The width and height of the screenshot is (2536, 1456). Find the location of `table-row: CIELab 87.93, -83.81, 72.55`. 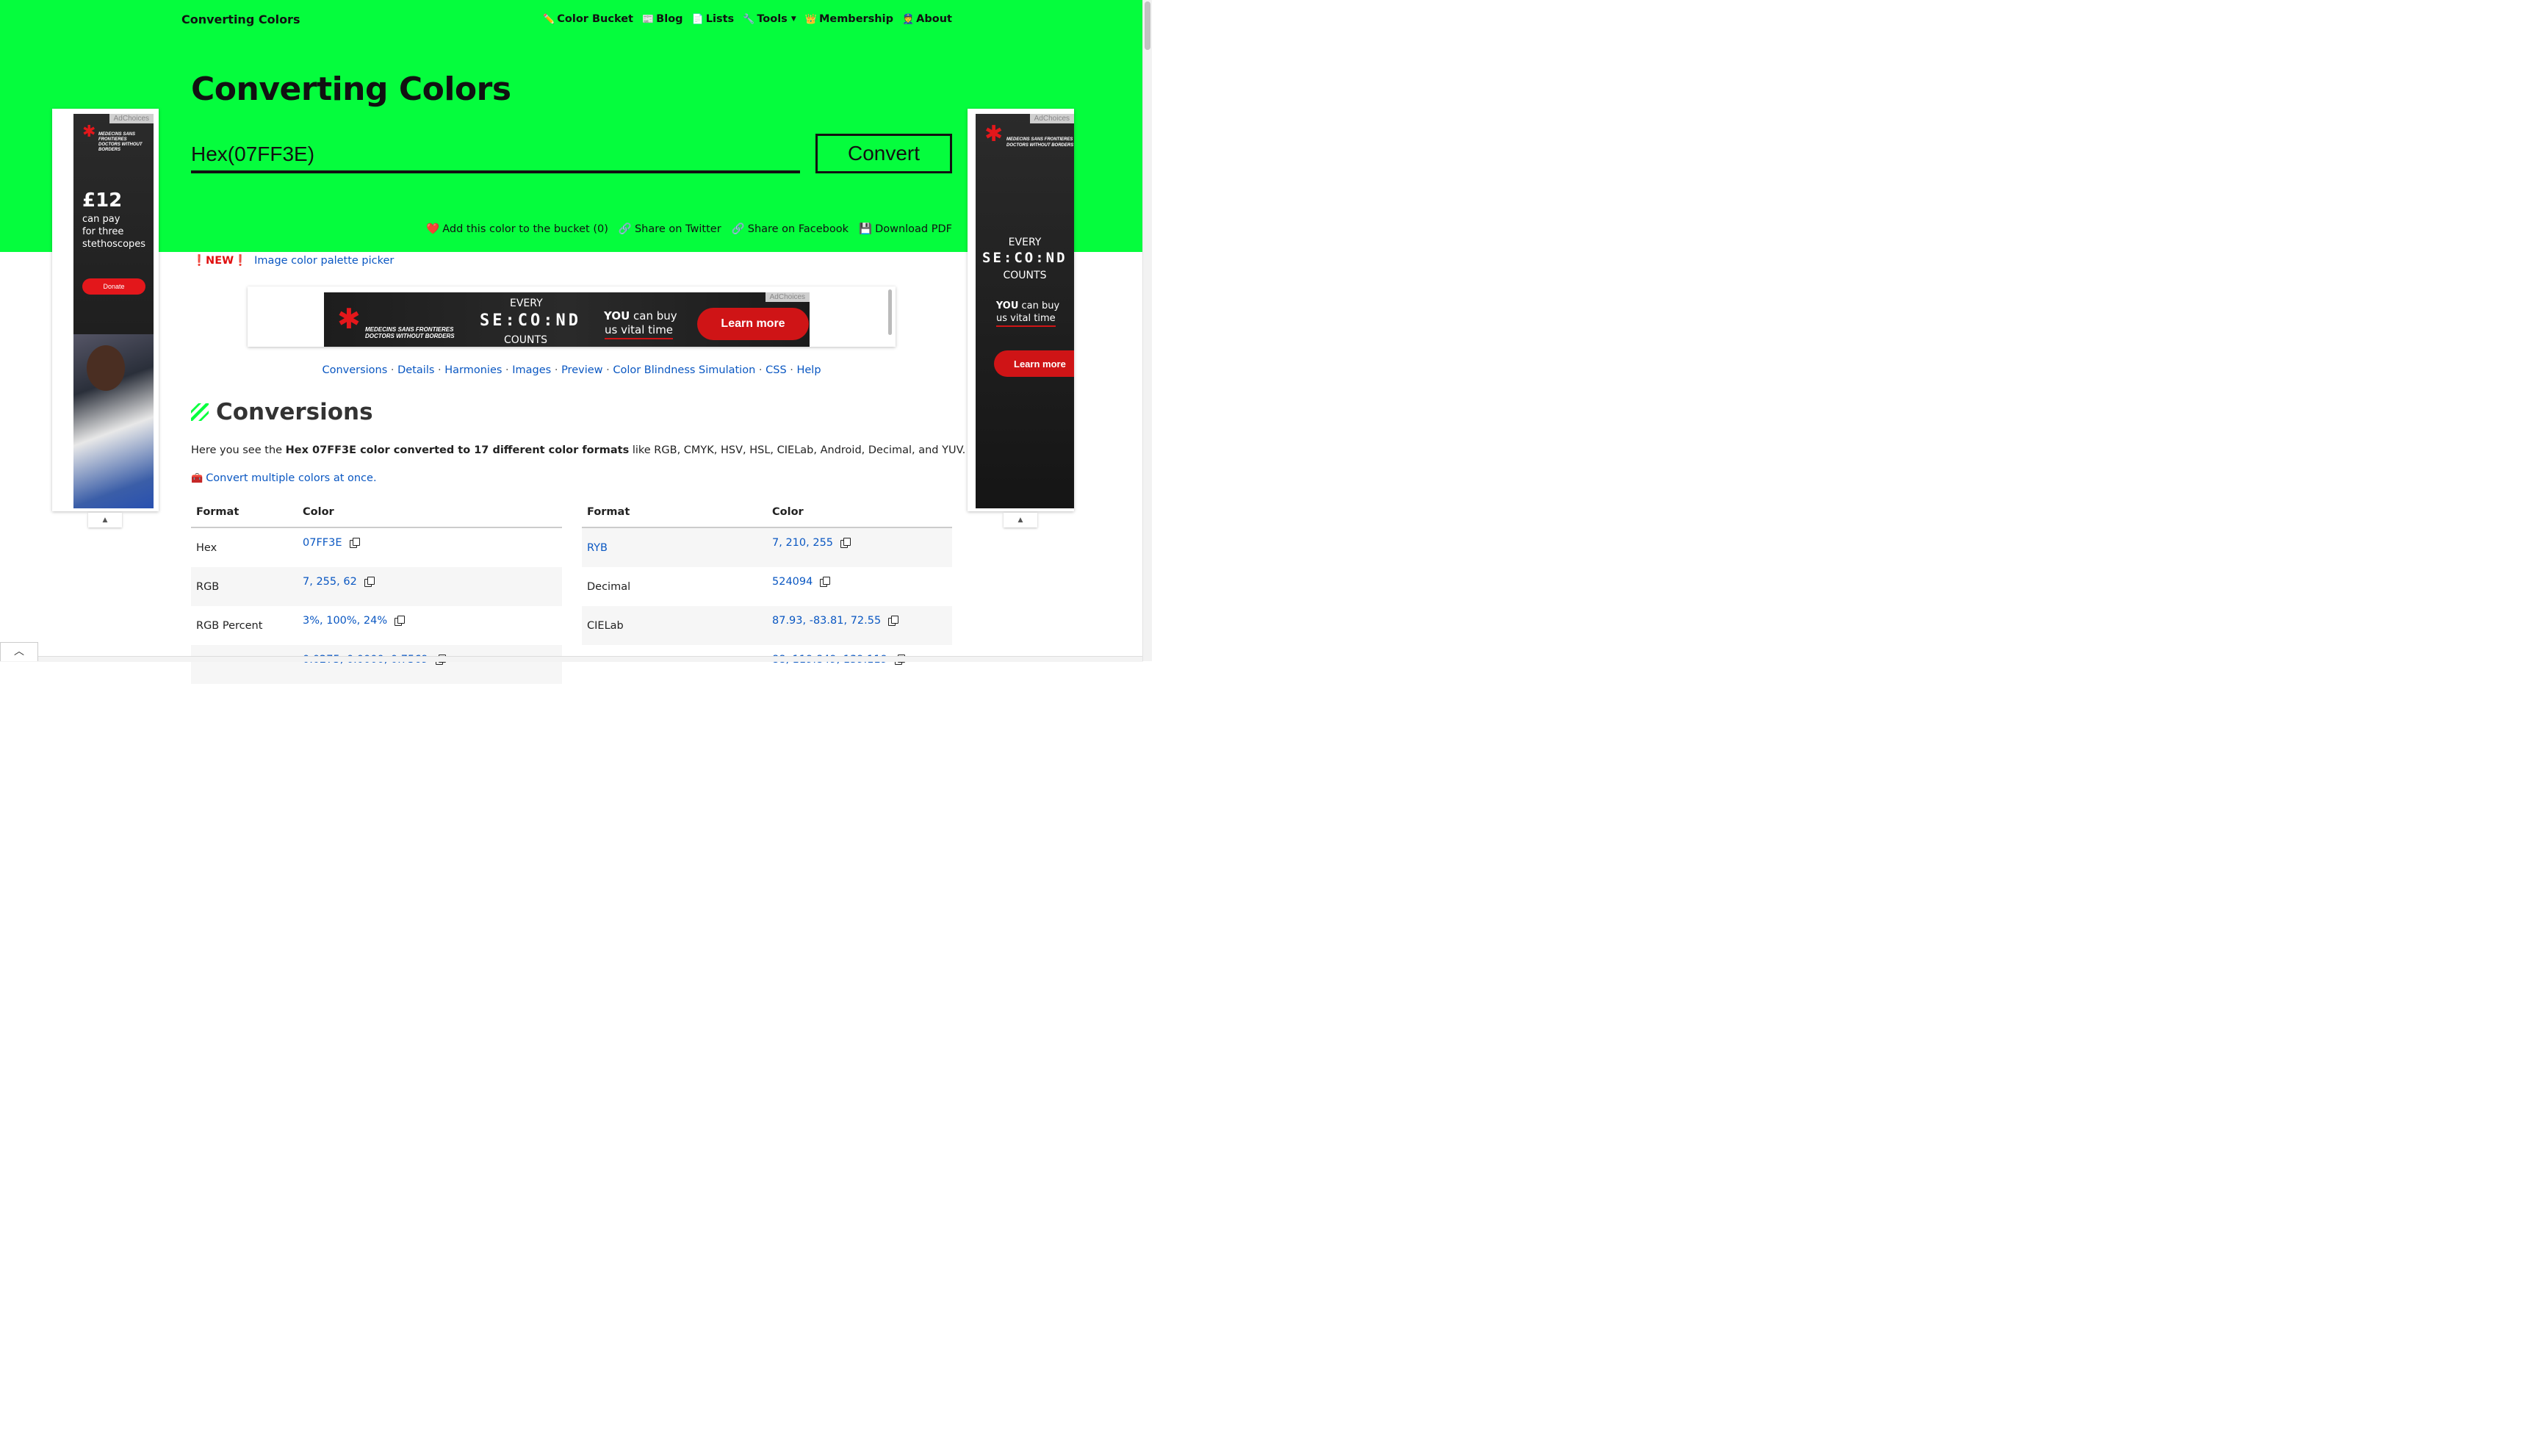

table-row: CIELab 87.93, -83.81, 72.55 is located at coordinates (767, 625).